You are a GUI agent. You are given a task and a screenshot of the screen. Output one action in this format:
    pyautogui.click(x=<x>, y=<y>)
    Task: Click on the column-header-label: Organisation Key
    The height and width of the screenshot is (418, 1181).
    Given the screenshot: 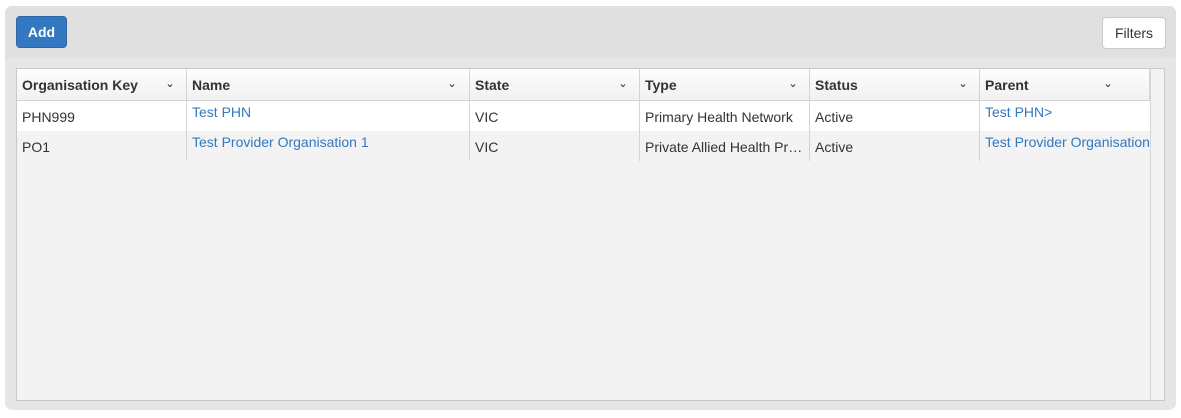 What is the action you would take?
    pyautogui.click(x=80, y=85)
    